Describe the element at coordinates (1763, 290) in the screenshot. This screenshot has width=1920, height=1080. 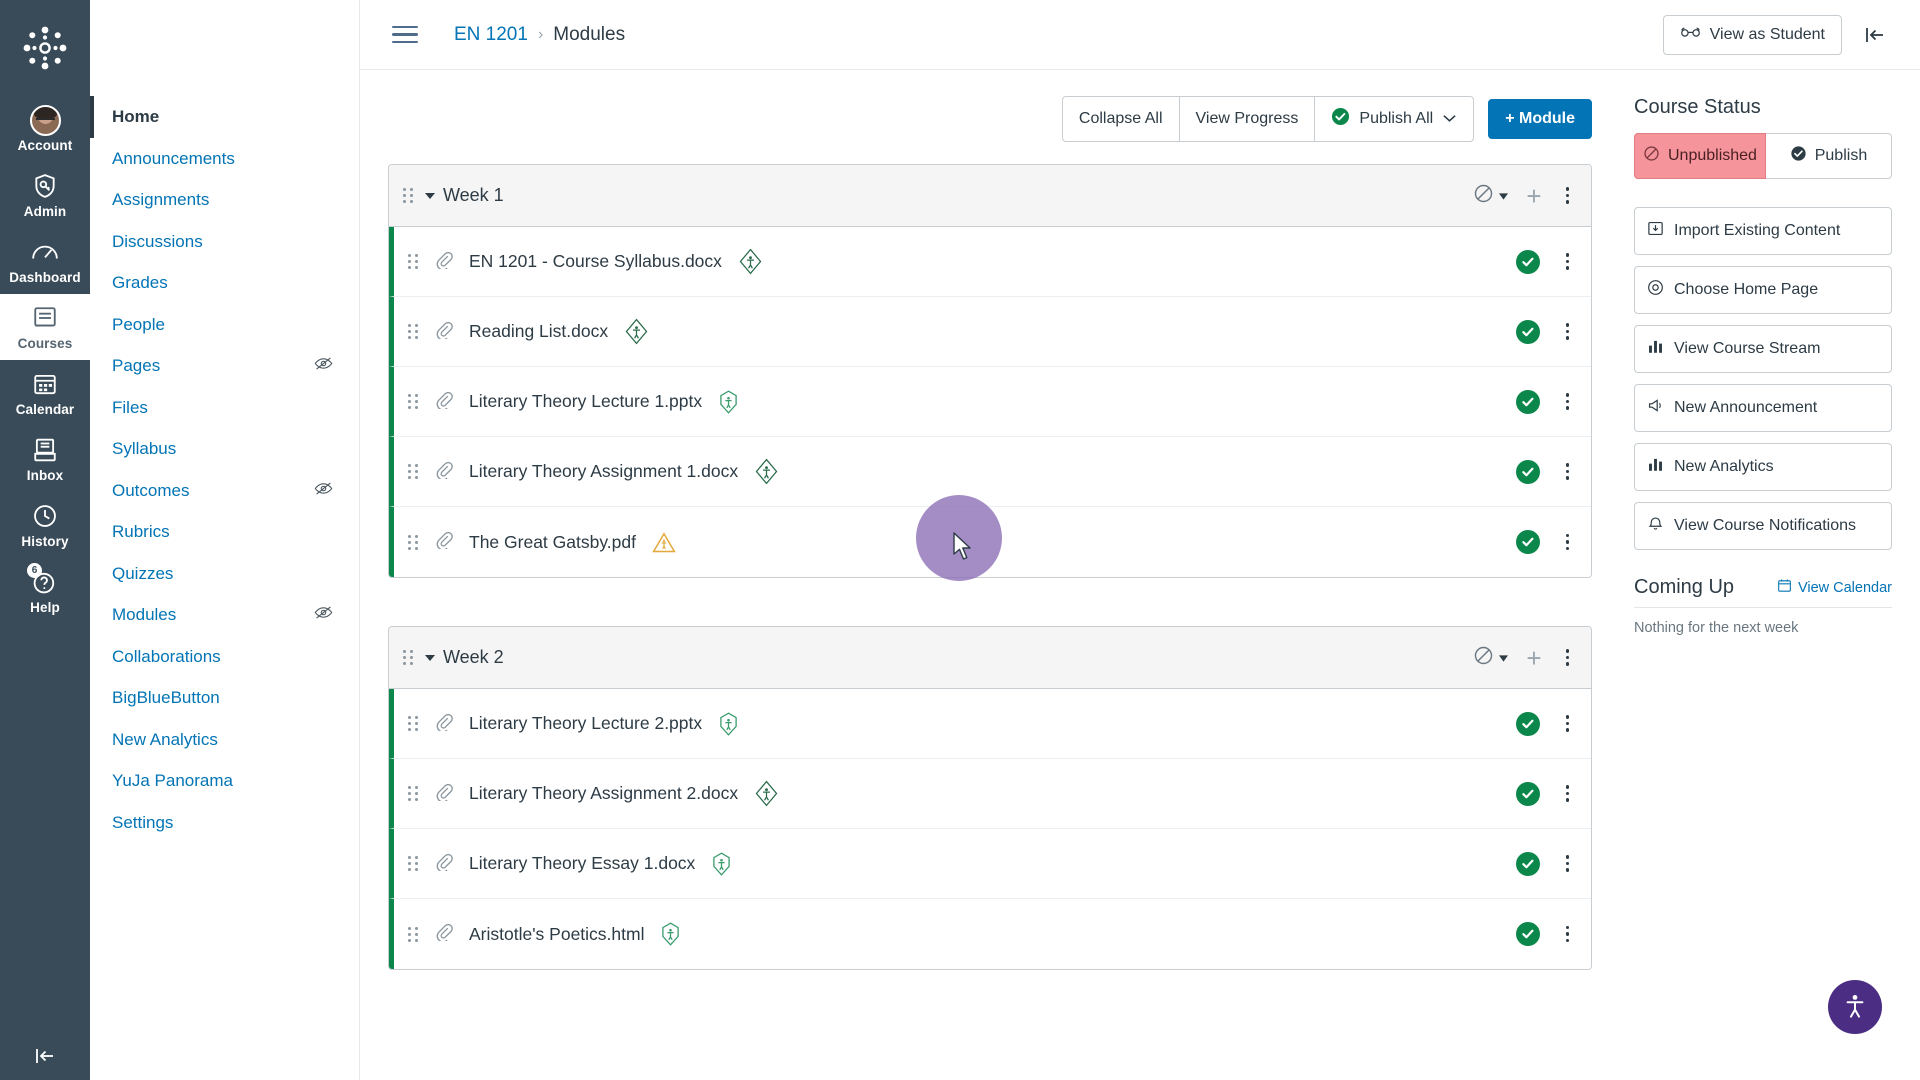
I see `choose-home-page-button: Choose Home Page` at that location.